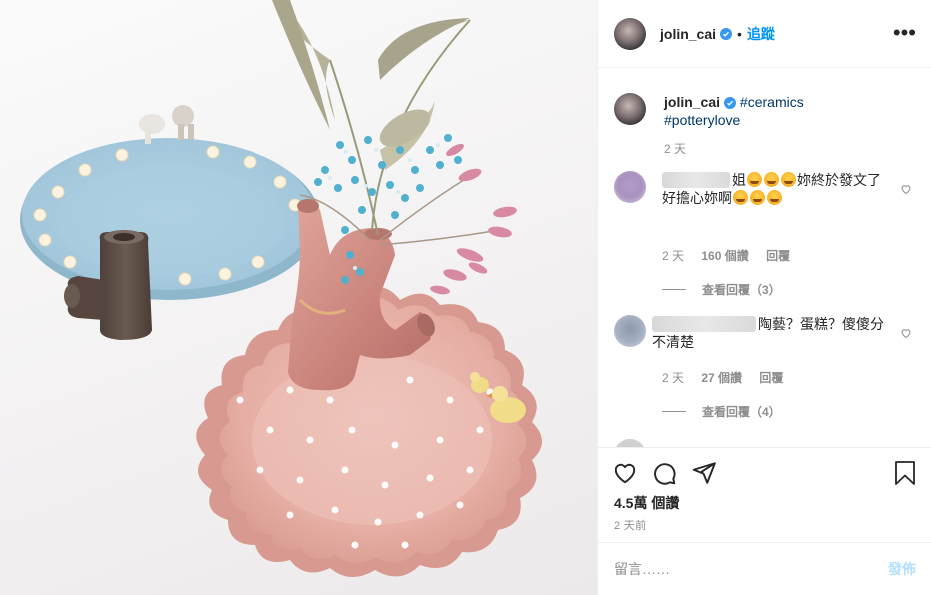  I want to click on comment-text-part: 好擔心妳啊, so click(697, 198).